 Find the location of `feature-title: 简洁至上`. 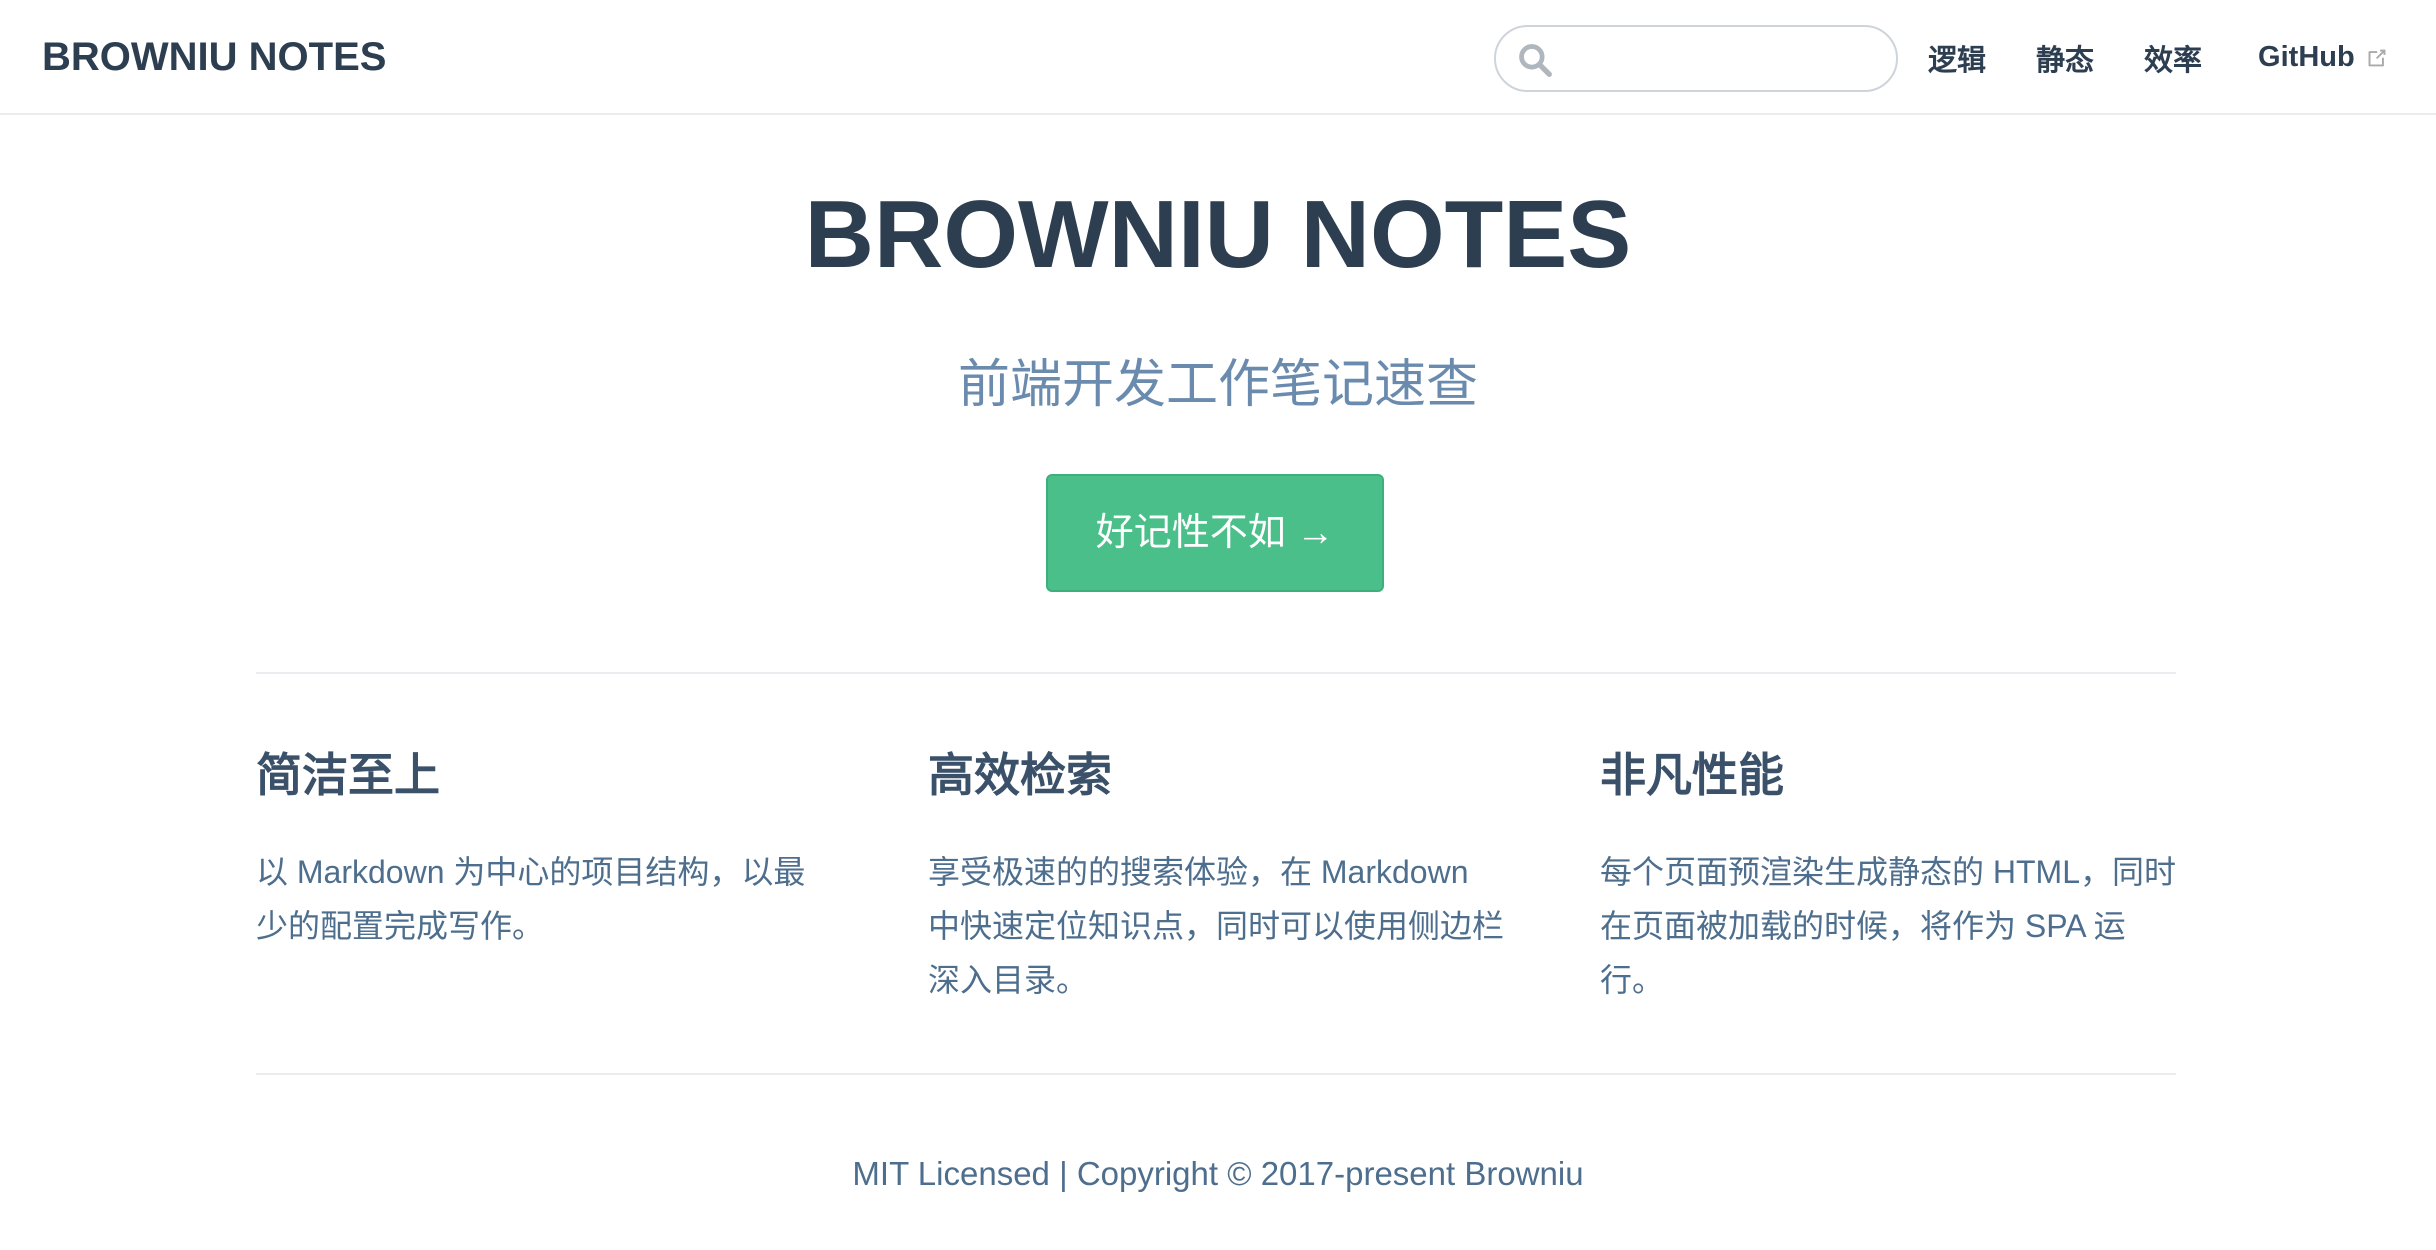

feature-title: 简洁至上 is located at coordinates (348, 775).